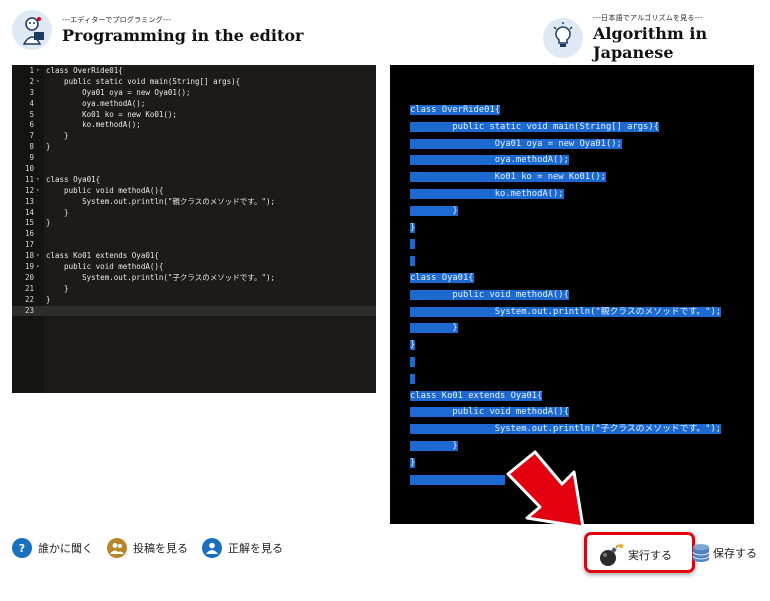  I want to click on programmer-avatar-icon, so click(32, 30).